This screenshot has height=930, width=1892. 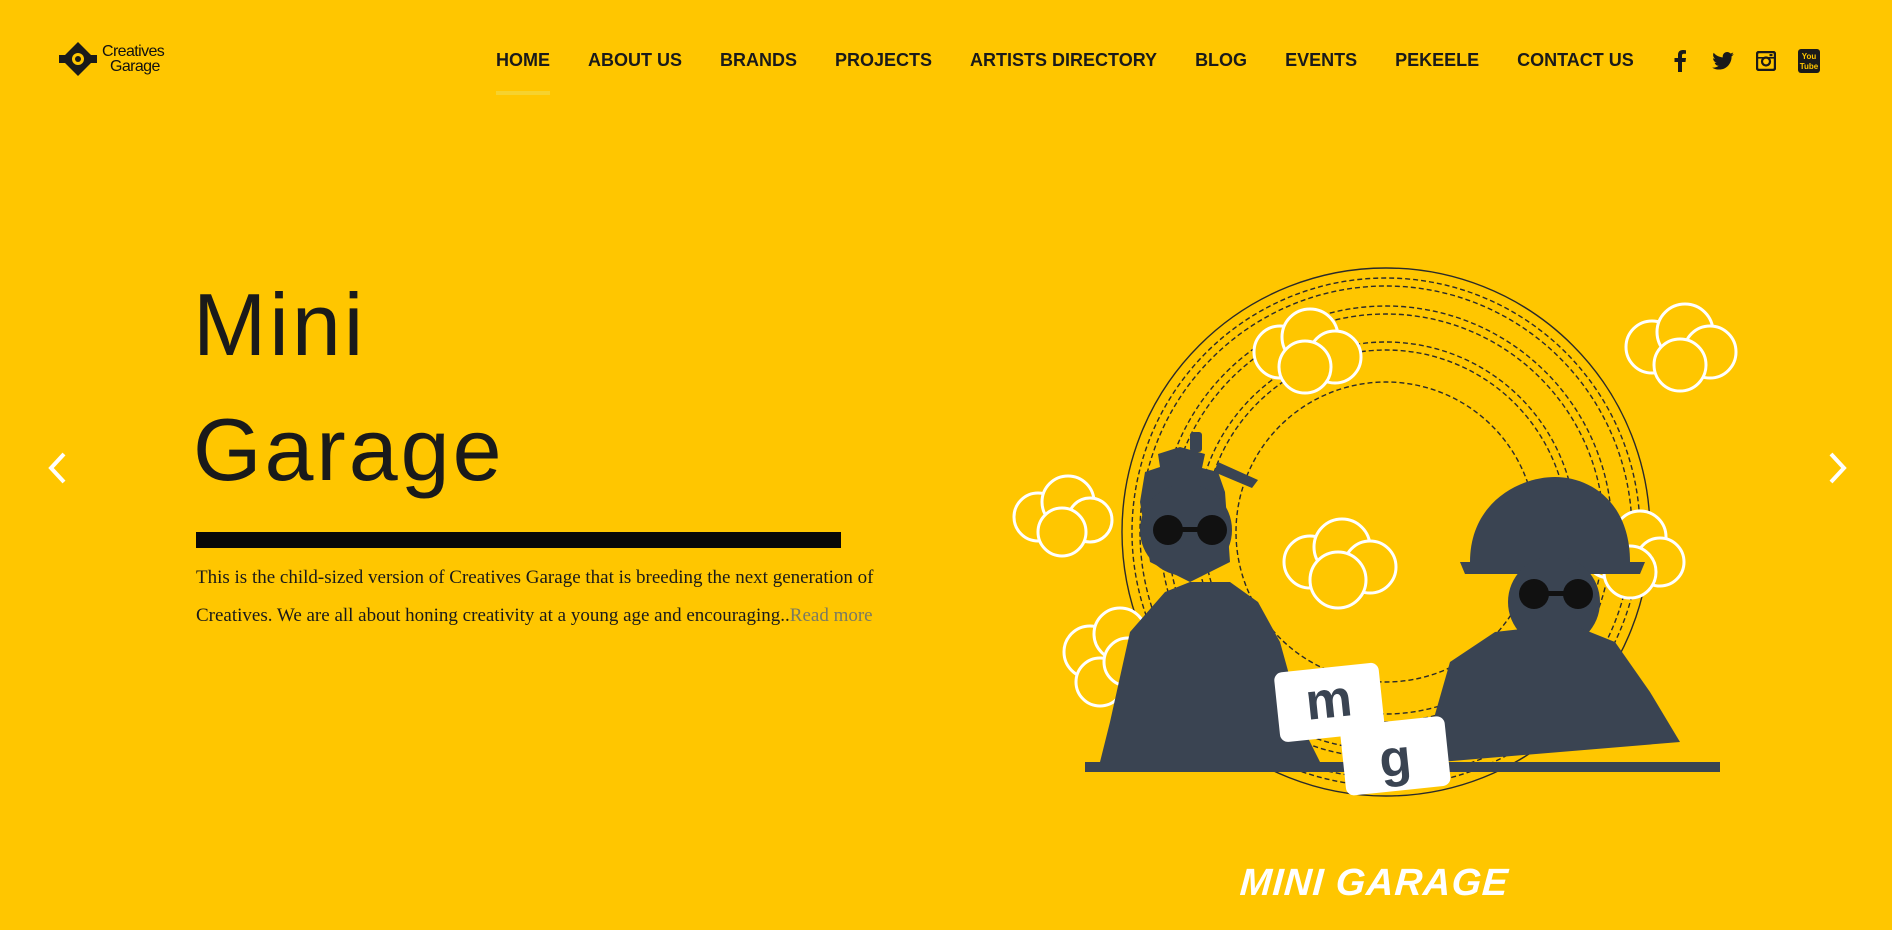 What do you see at coordinates (1437, 60) in the screenshot?
I see `nav-item-pekeele: PEKEELE` at bounding box center [1437, 60].